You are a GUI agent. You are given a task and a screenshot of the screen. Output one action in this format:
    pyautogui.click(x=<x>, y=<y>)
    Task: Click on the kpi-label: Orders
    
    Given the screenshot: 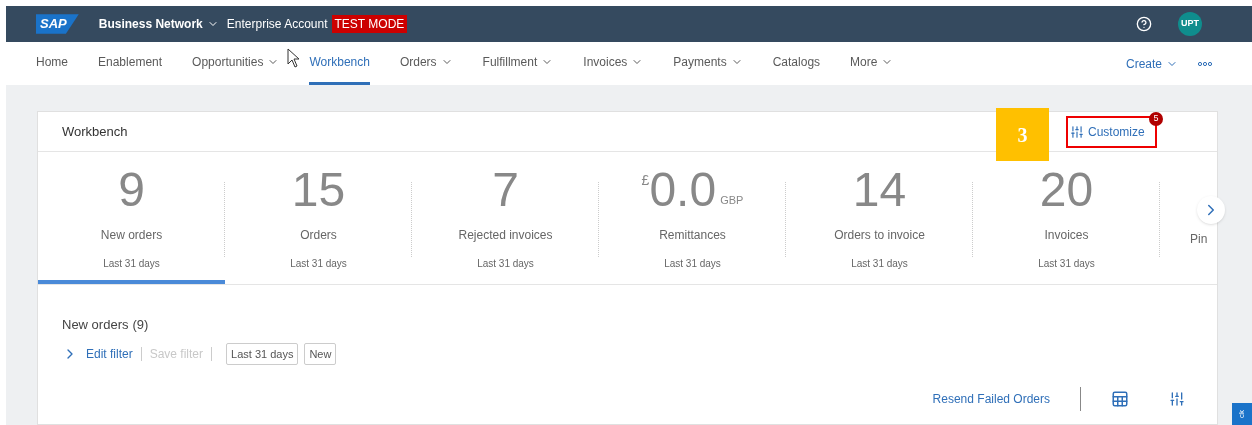 What is the action you would take?
    pyautogui.click(x=318, y=235)
    